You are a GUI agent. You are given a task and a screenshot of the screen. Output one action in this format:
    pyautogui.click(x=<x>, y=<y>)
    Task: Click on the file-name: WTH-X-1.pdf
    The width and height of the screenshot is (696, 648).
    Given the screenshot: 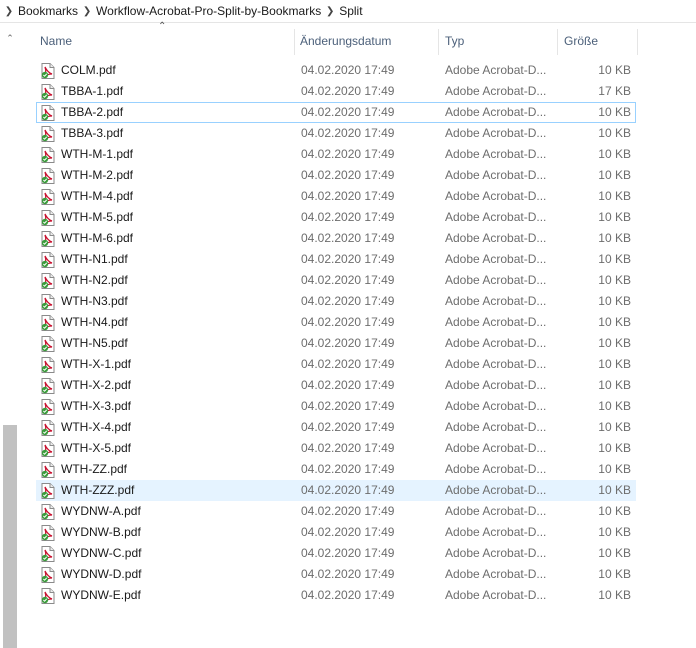 What is the action you would take?
    pyautogui.click(x=96, y=364)
    